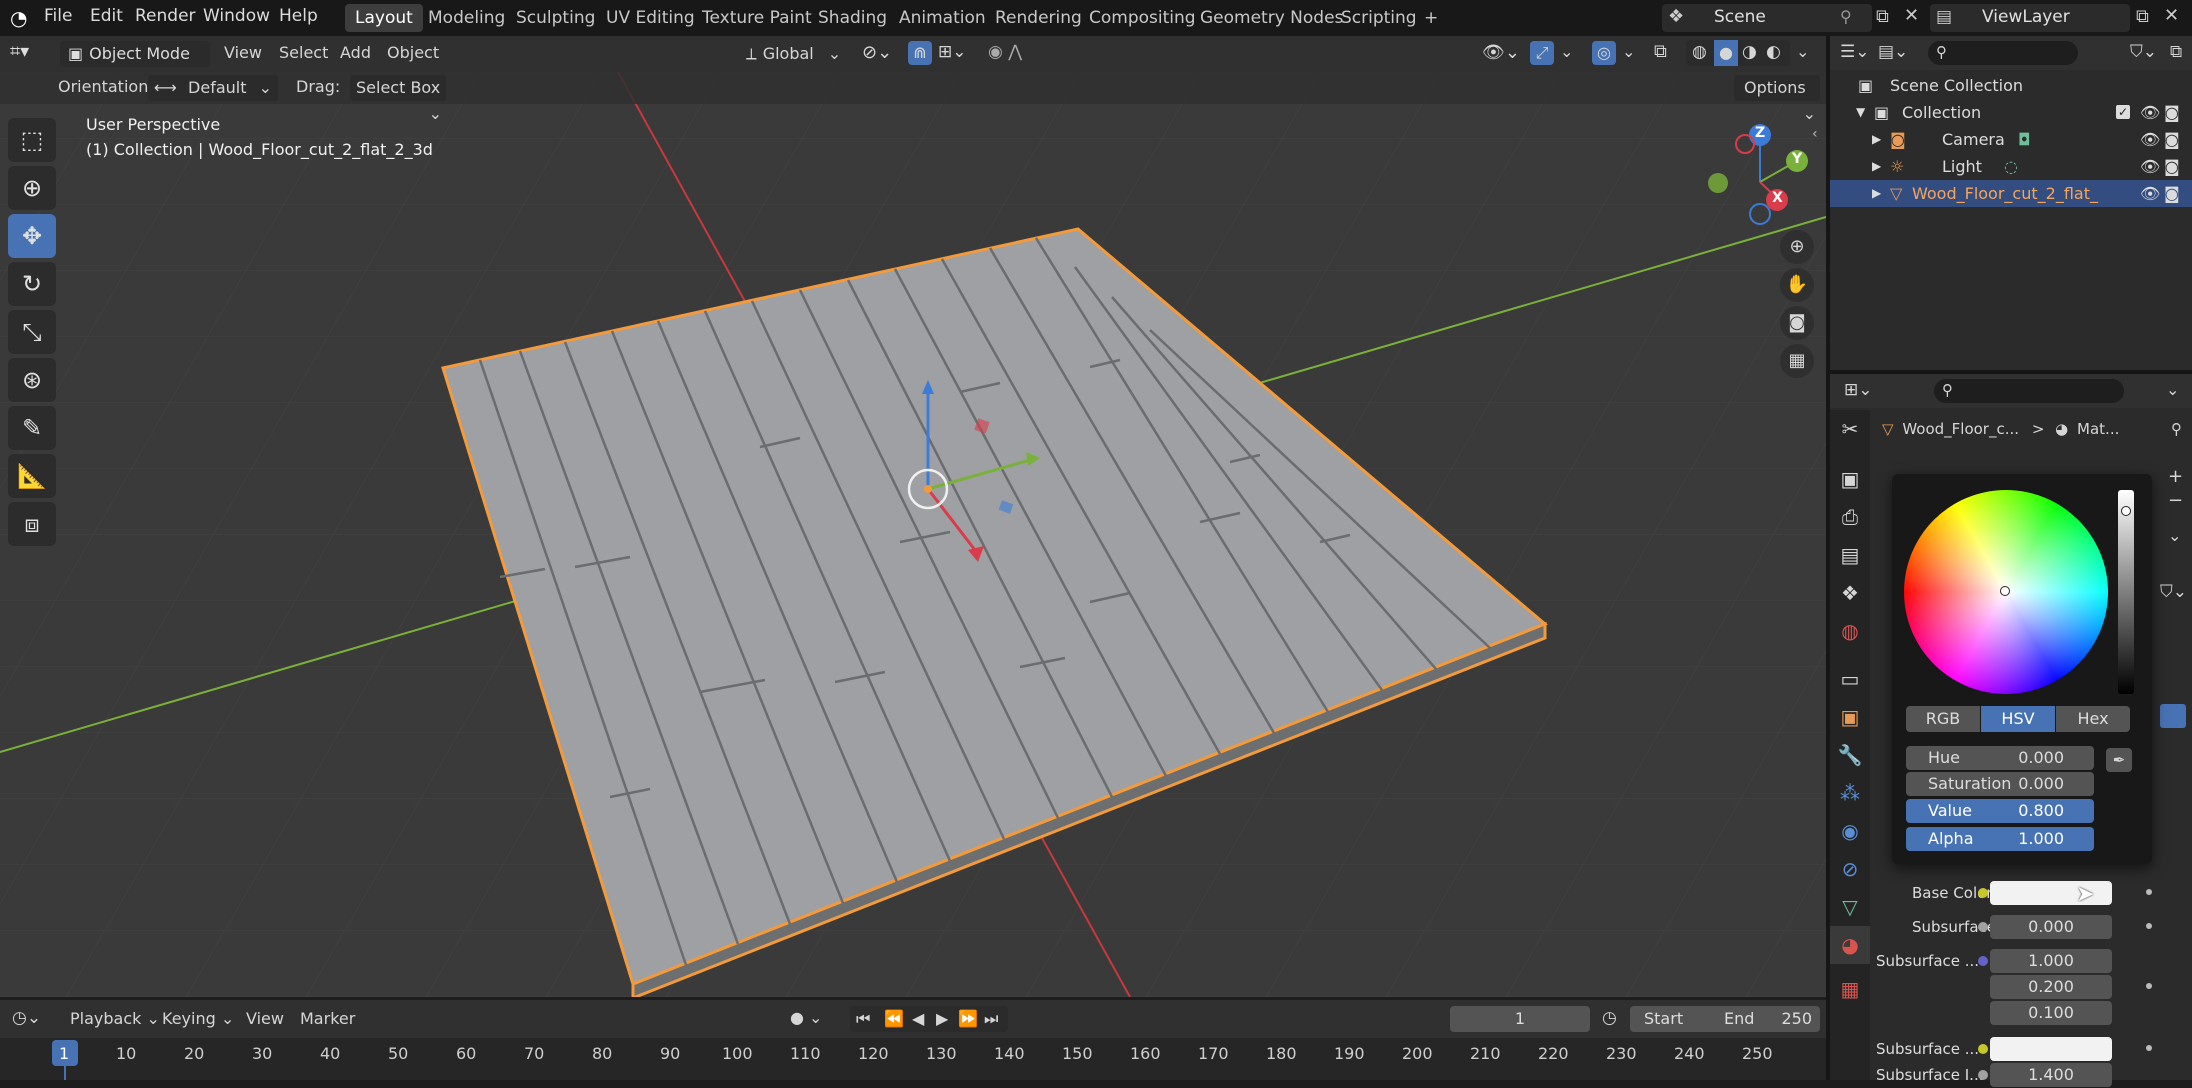 The height and width of the screenshot is (1088, 2192). Describe the element at coordinates (1854, 52) in the screenshot. I see `outliner-editor-icon: ☰⌄` at that location.